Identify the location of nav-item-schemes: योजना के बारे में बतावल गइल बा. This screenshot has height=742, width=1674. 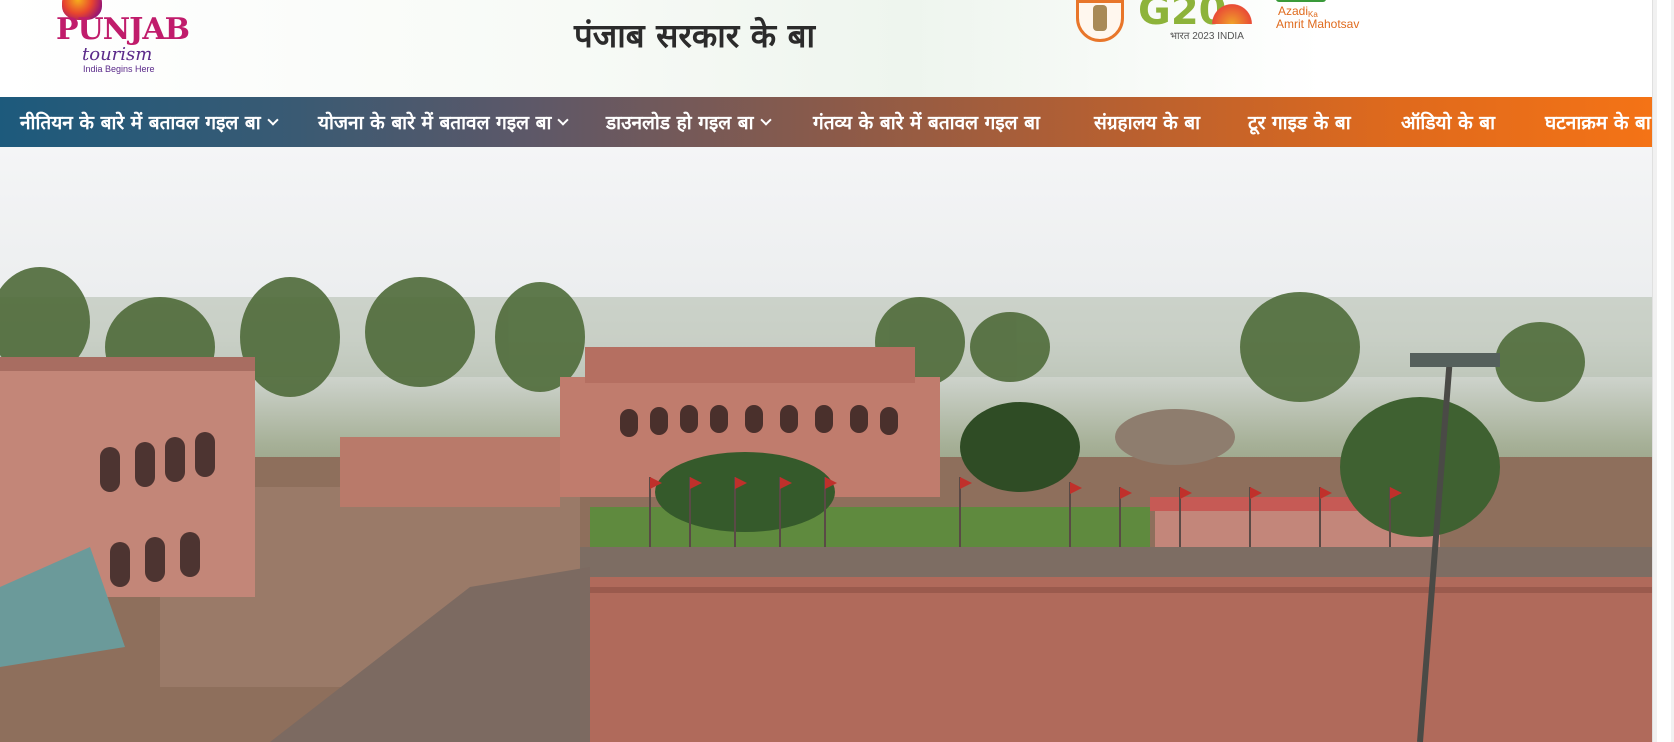
(444, 122).